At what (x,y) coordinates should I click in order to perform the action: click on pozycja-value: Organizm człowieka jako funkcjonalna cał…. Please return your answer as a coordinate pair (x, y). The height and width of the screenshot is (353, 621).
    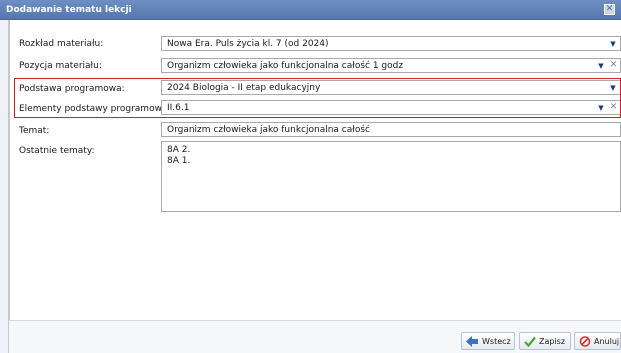
    Looking at the image, I should click on (285, 66).